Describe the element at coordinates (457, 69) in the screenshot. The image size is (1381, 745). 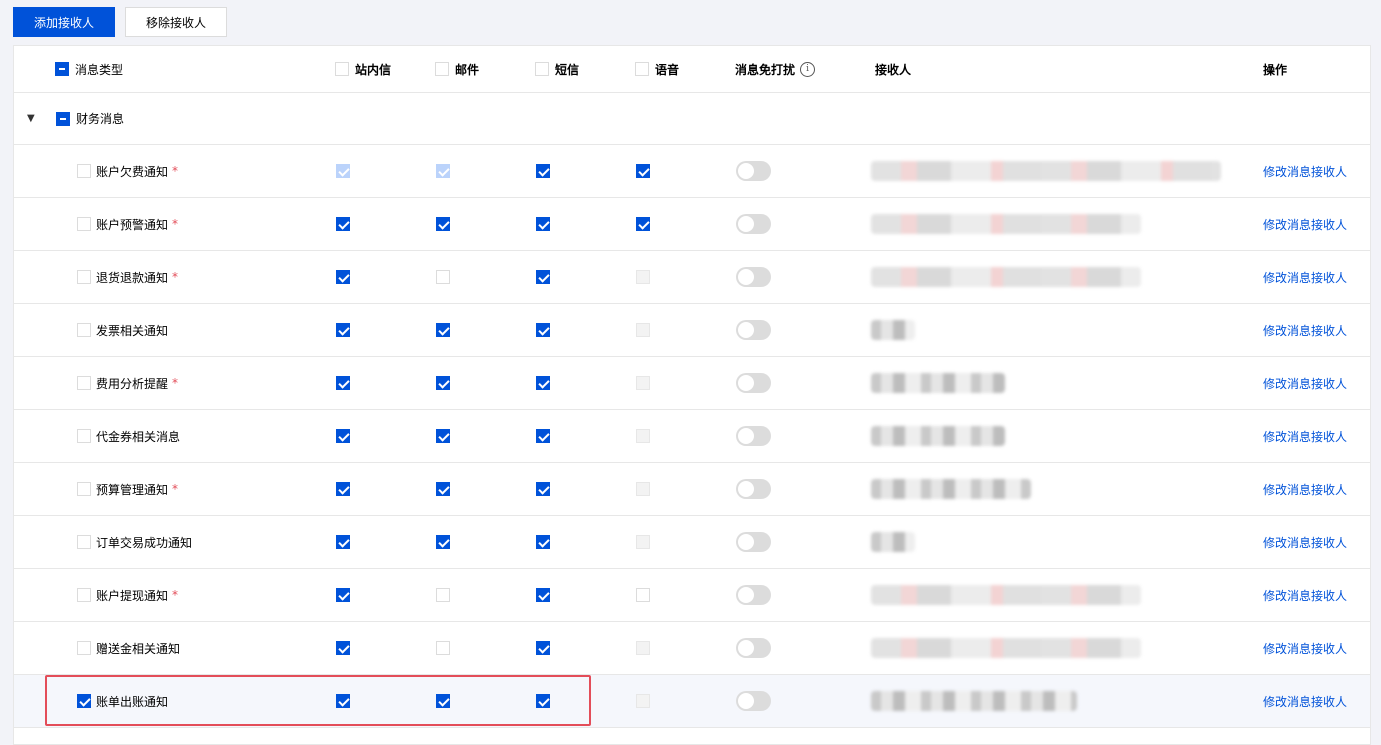
I see `header-email-cell: 邮件` at that location.